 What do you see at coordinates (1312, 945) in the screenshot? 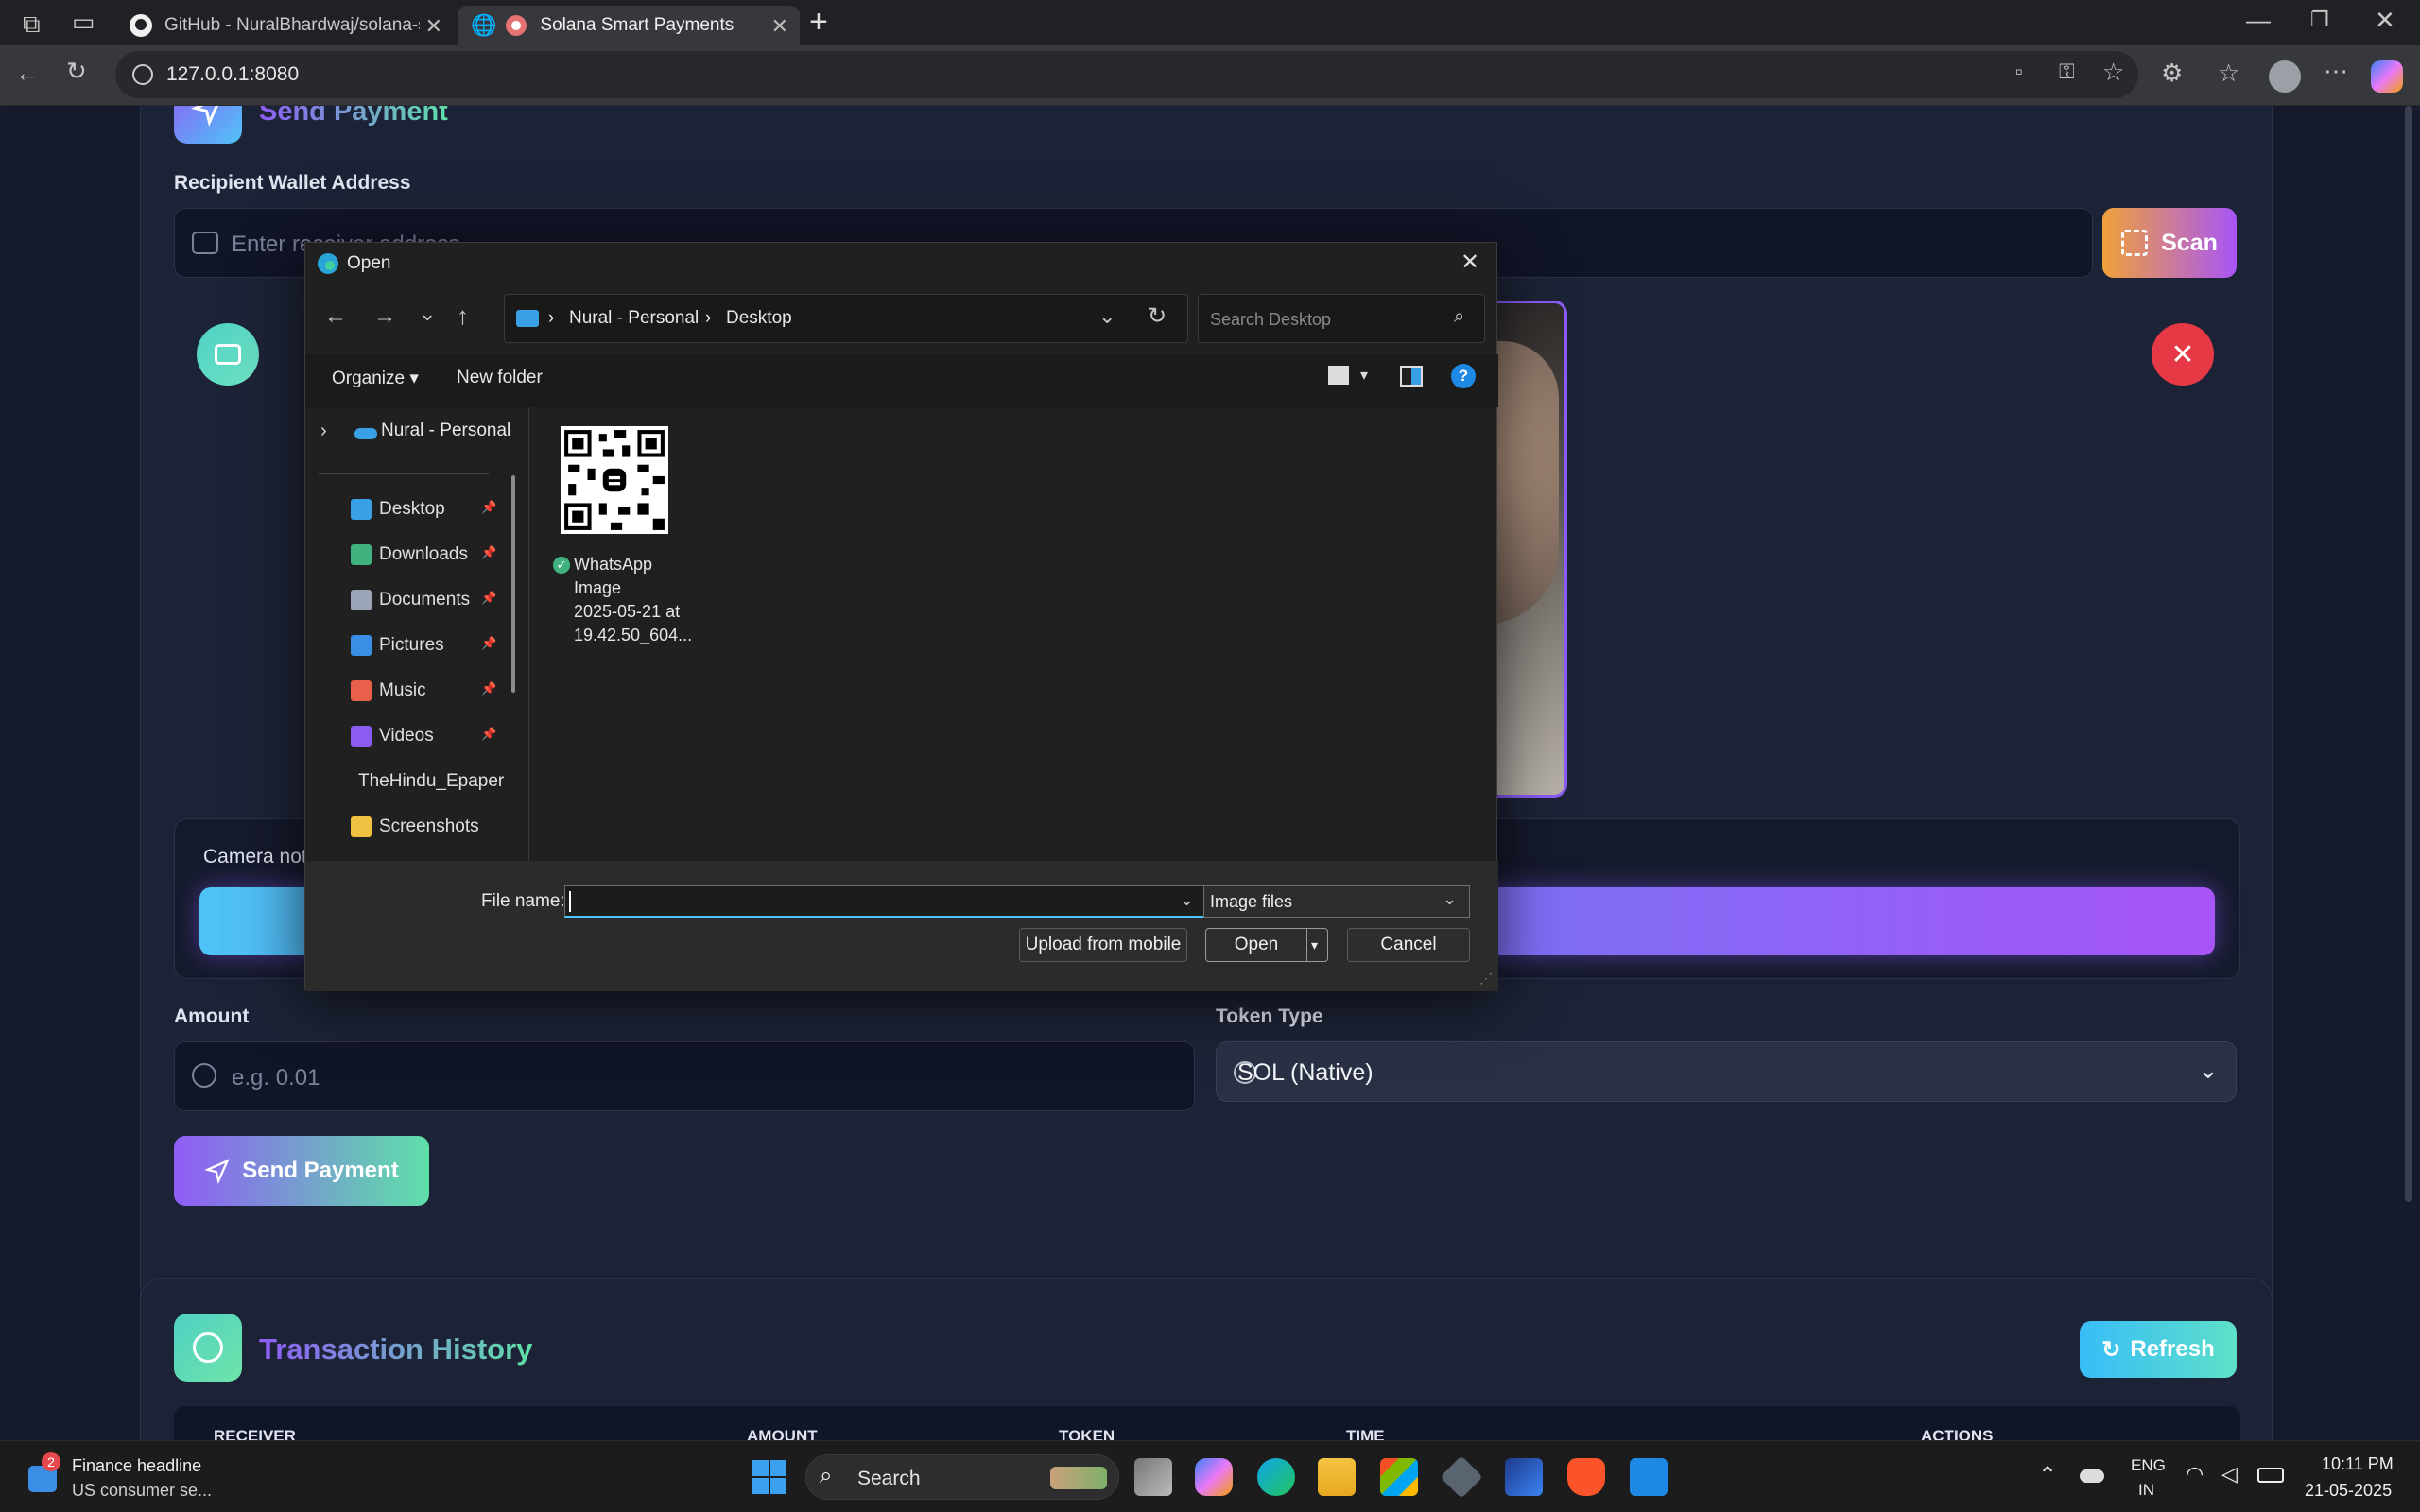
I see `open-dropdown-icon: ▾` at bounding box center [1312, 945].